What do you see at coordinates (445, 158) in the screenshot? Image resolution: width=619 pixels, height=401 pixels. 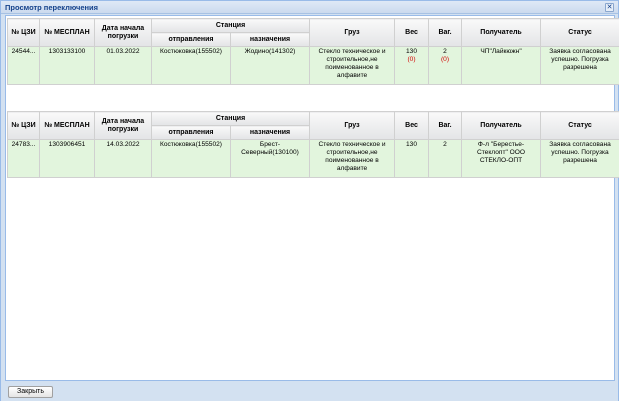 I see `cell-wagons: 2` at bounding box center [445, 158].